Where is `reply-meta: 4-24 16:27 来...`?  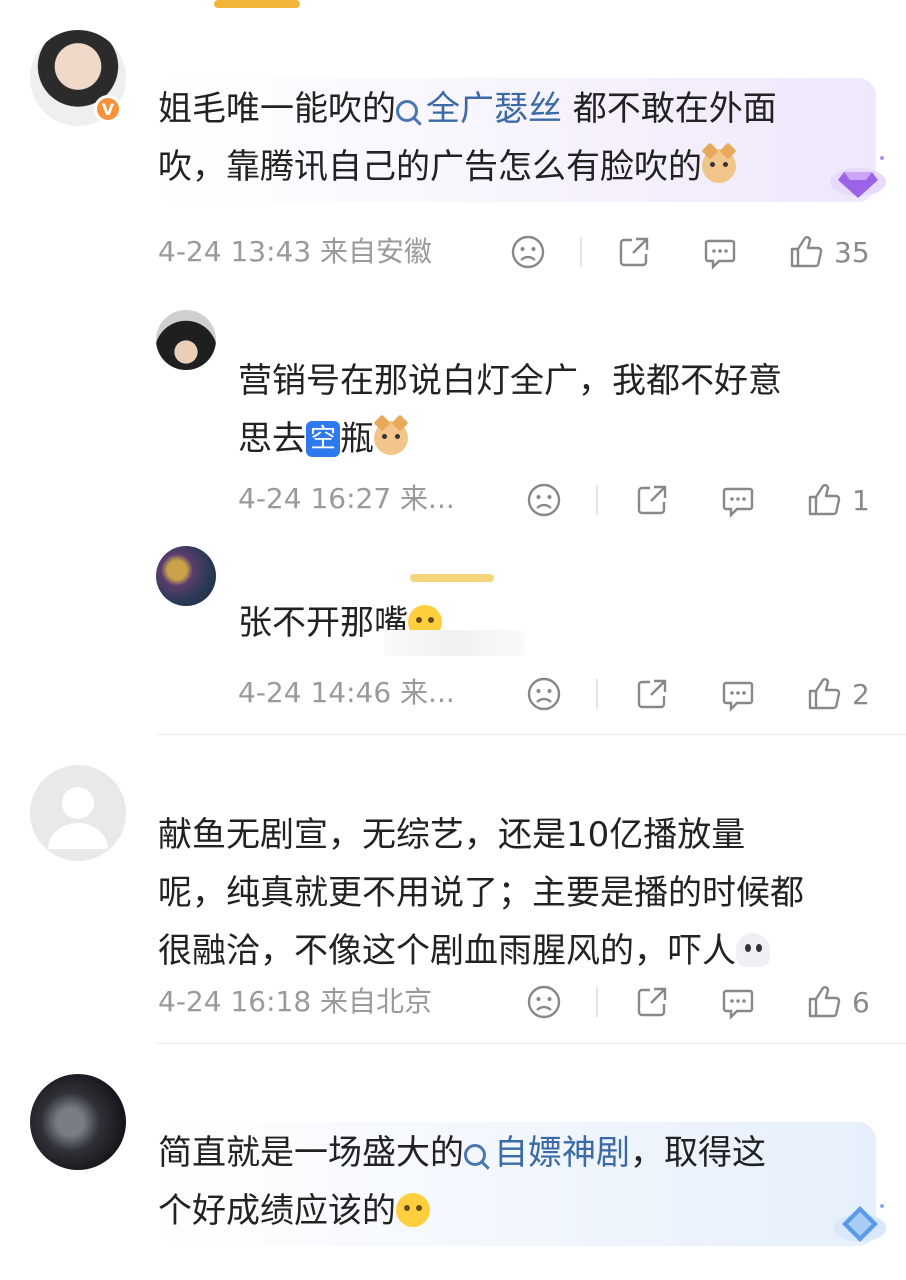
reply-meta: 4-24 16:27 来... is located at coordinates (346, 498).